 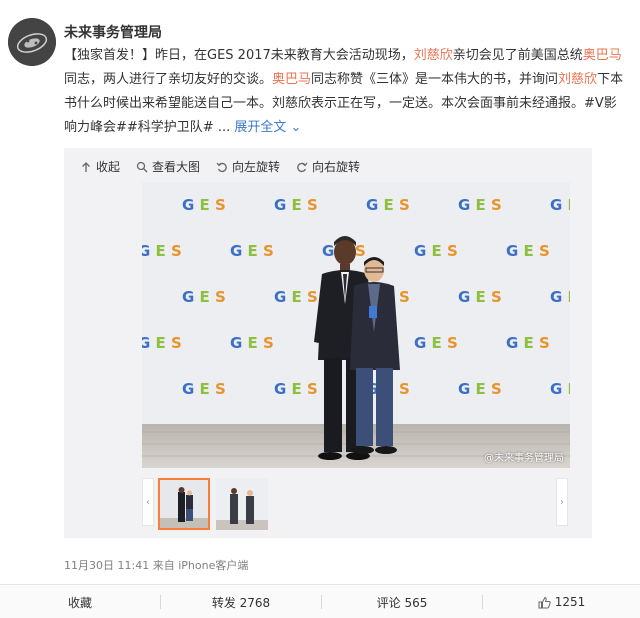 I want to click on thumb-next-button: ›, so click(x=562, y=502).